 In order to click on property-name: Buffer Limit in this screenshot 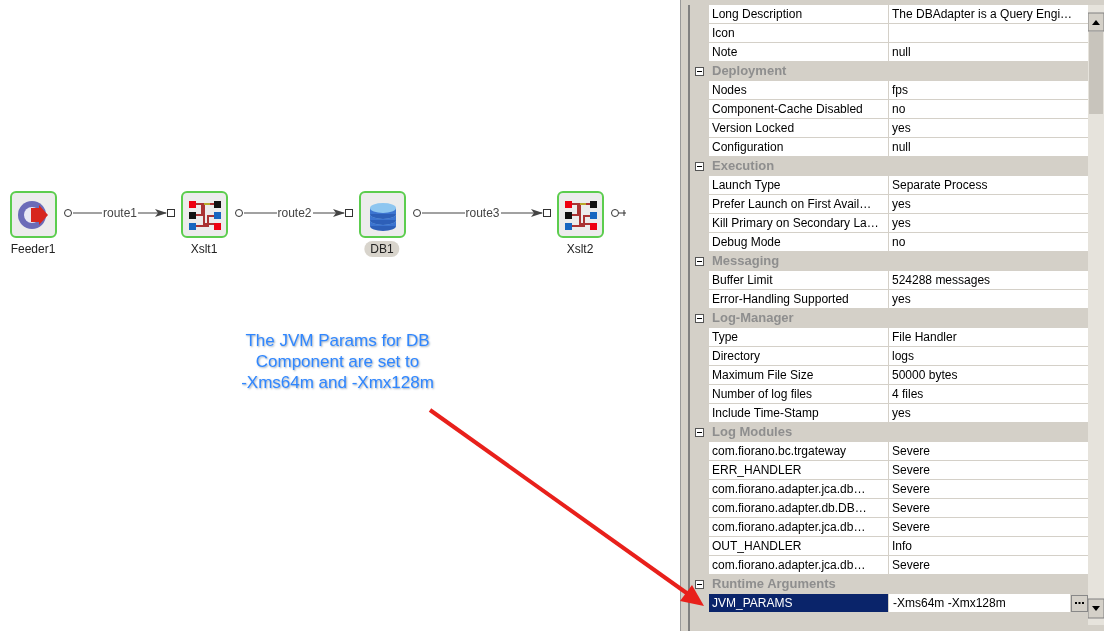, I will do `click(798, 280)`.